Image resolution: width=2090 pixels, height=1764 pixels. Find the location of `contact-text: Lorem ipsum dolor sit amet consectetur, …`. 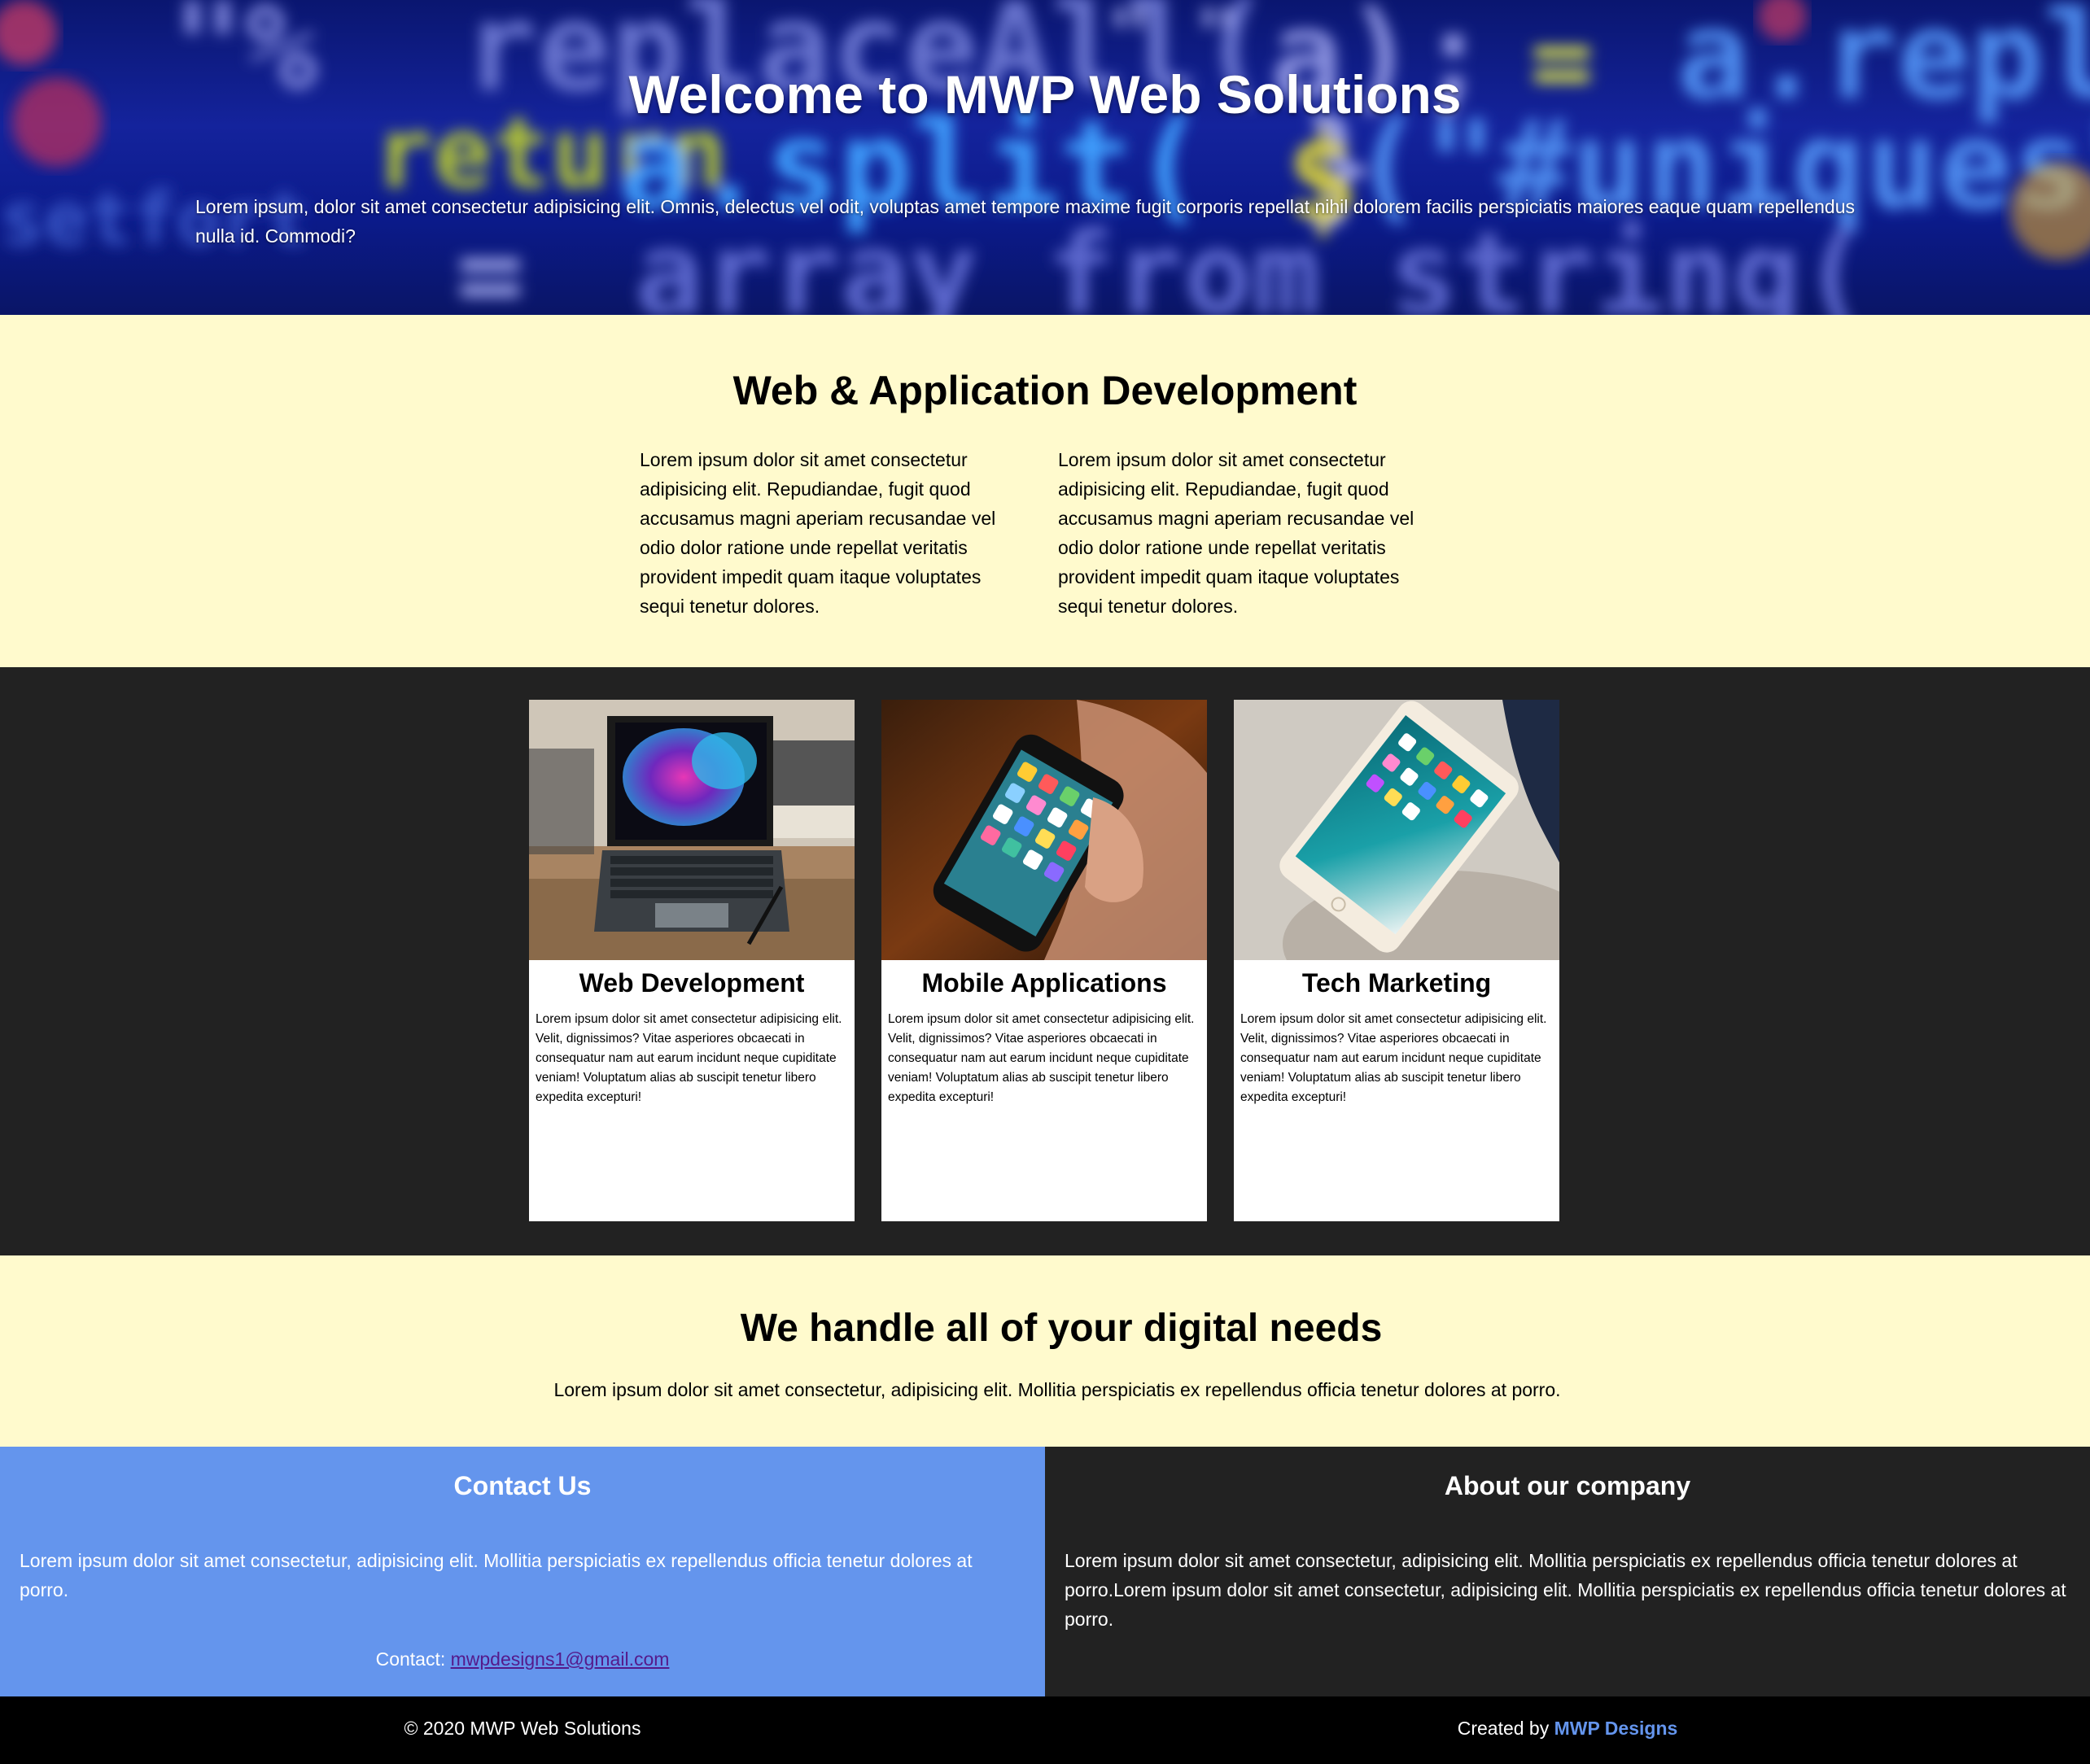

contact-text: Lorem ipsum dolor sit amet consectetur, … is located at coordinates (496, 1575).